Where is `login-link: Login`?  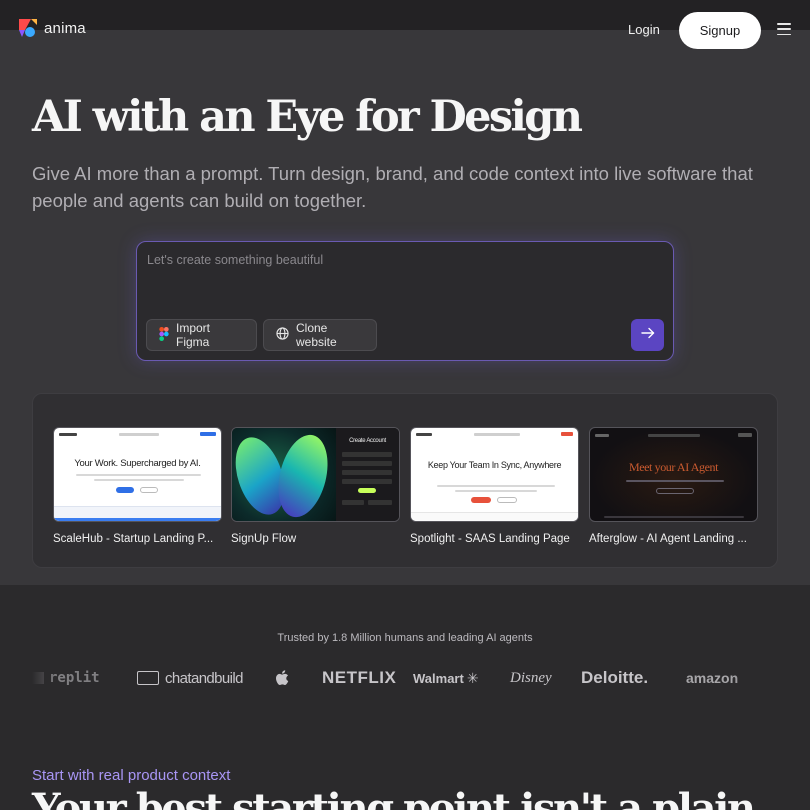 login-link: Login is located at coordinates (644, 29).